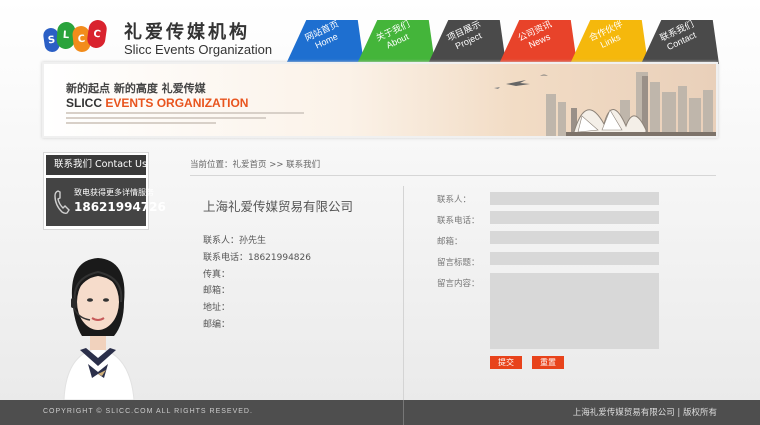  I want to click on sidebar-contact-box: 联系我们 Contact Us 致电获得更多详情服务 18621994726, so click(104, 191).